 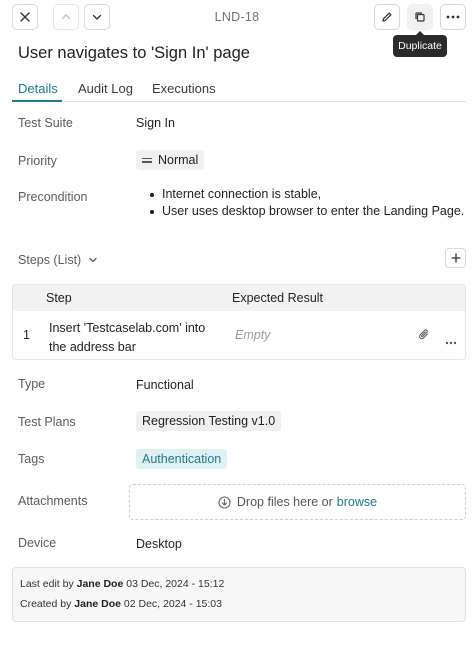 I want to click on steps-view-toggle: Steps (List), so click(x=58, y=260).